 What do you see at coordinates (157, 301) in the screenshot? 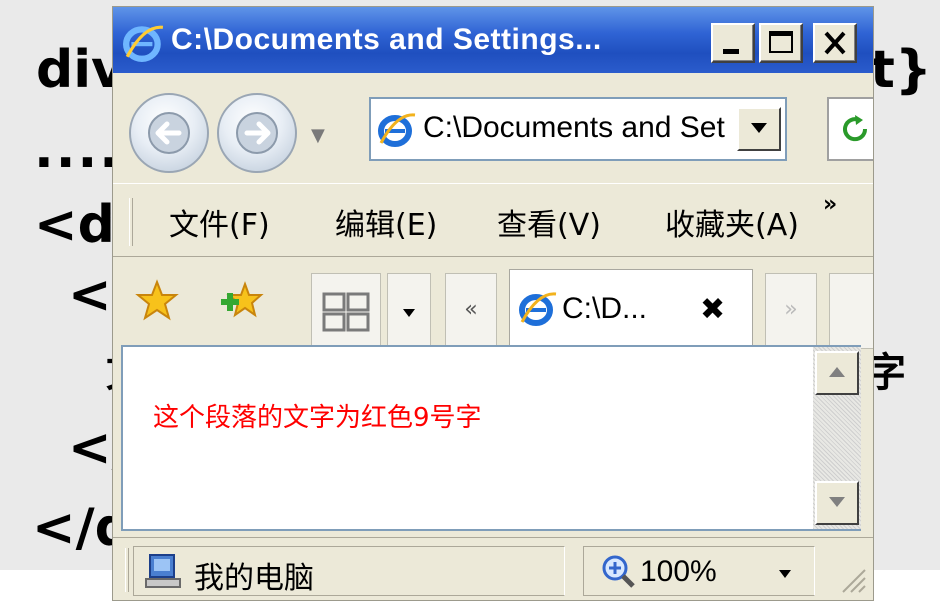
I see `favorites-star-icon` at bounding box center [157, 301].